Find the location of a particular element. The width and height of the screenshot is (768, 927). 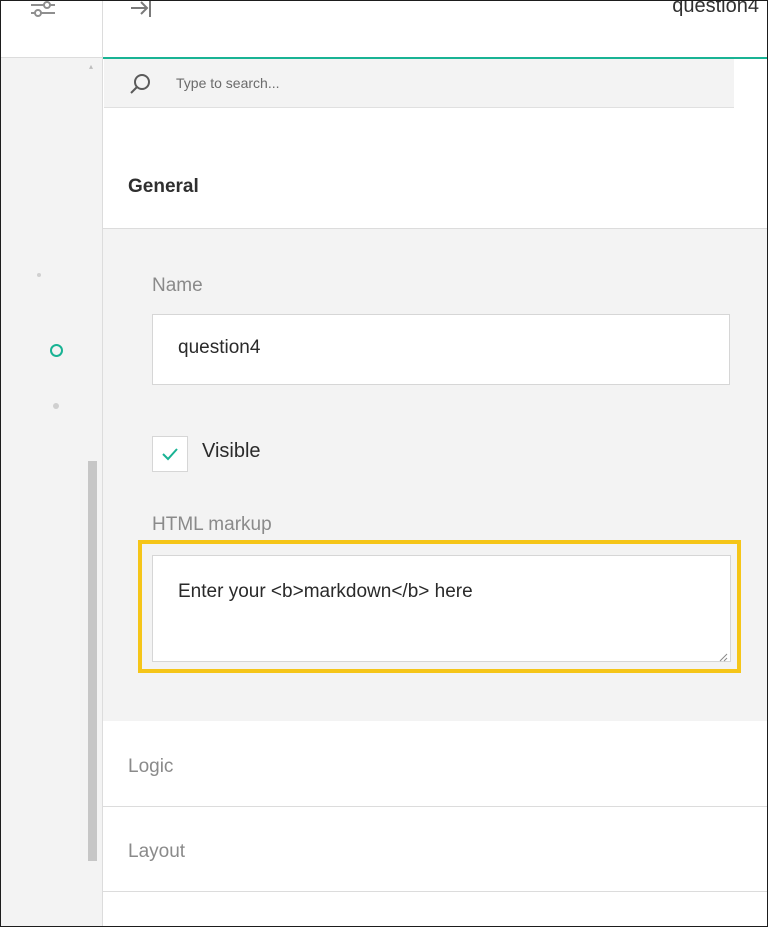

section-layout-header: Layout is located at coordinates (435, 849).